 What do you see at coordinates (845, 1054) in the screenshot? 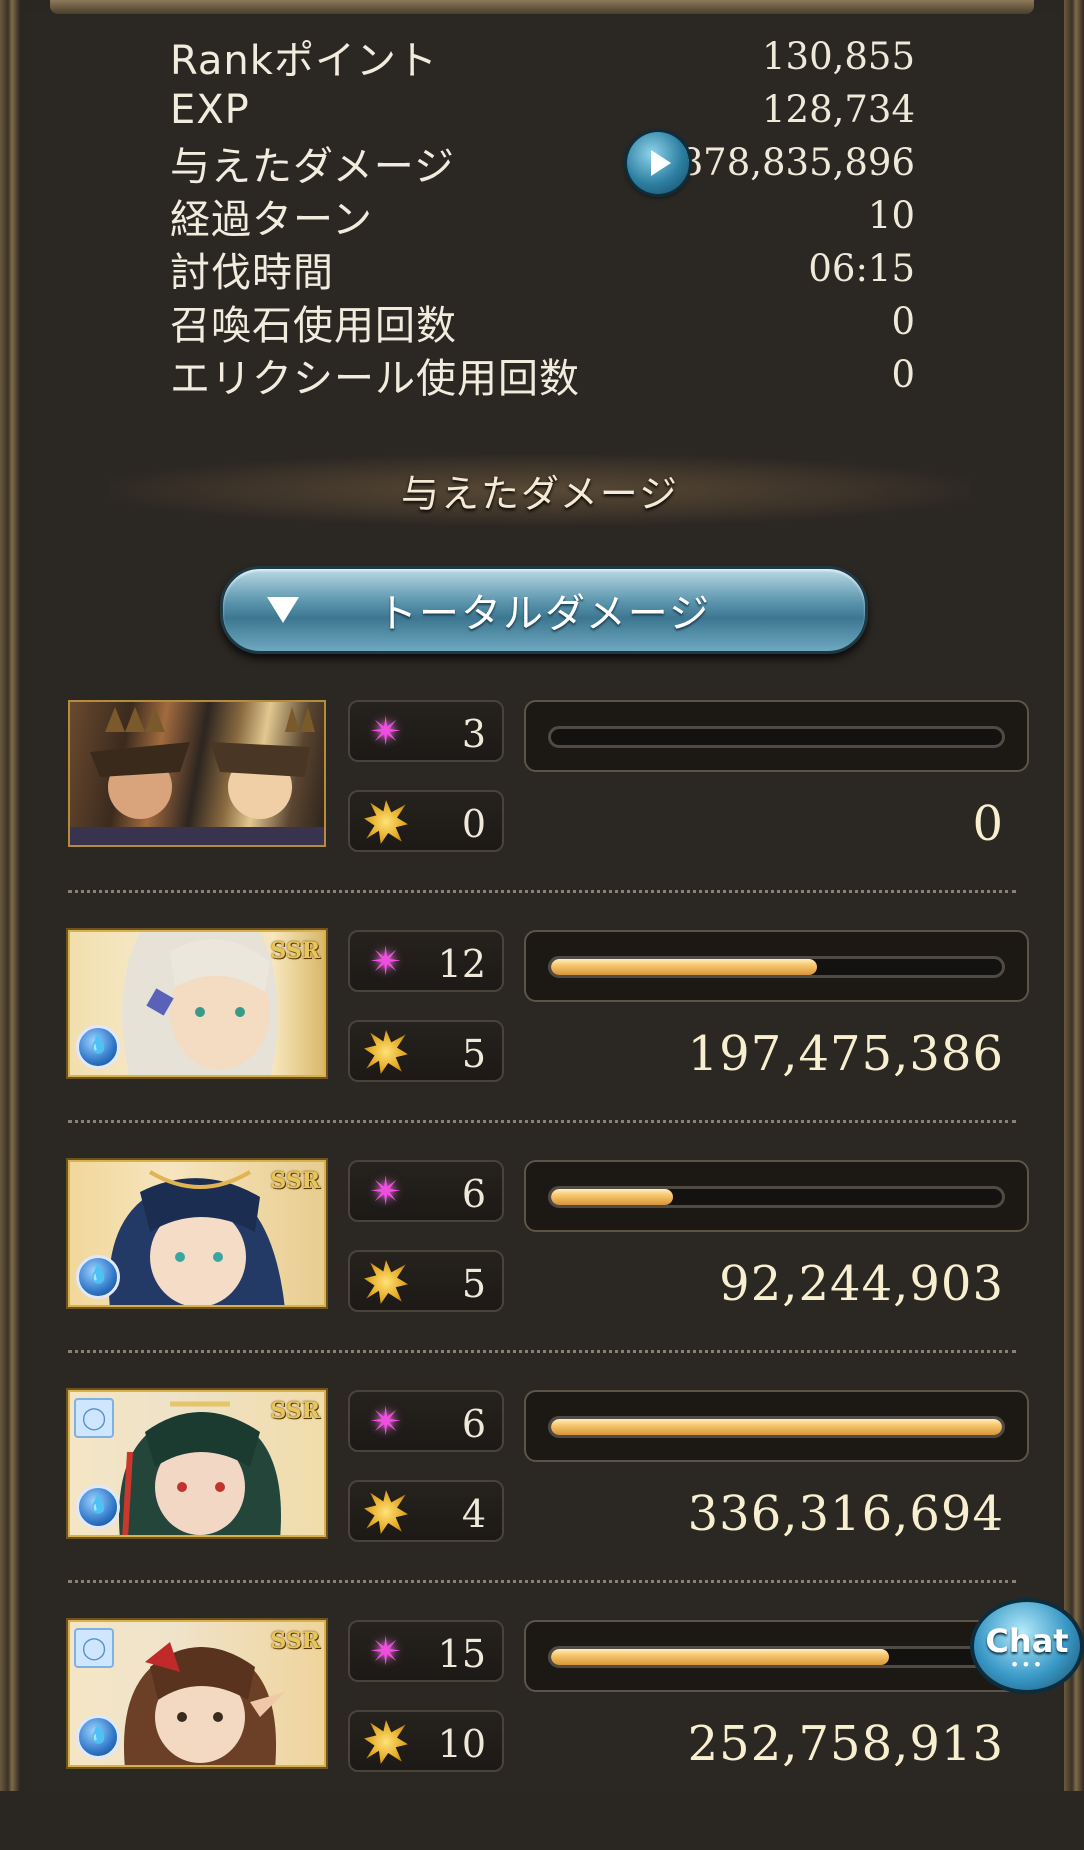
I see `total-damage: 197,475,386` at bounding box center [845, 1054].